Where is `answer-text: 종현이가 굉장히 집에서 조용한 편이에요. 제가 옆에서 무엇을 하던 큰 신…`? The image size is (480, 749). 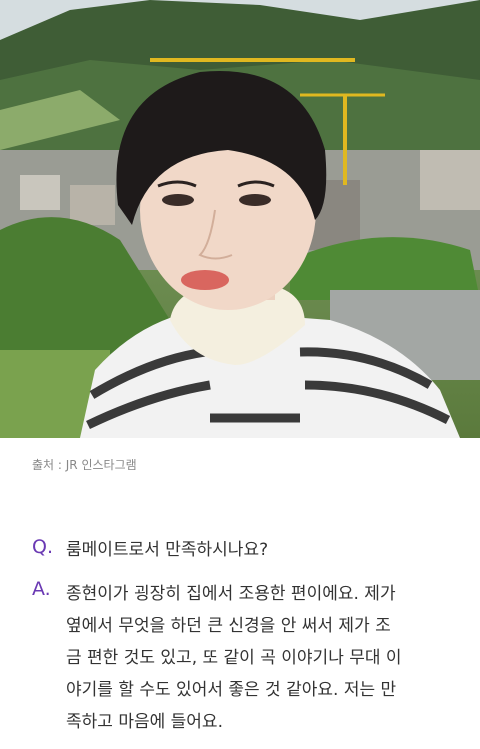
answer-text: 종현이가 굉장히 집에서 조용한 편이에요. 제가 옆에서 무엇을 하던 큰 신… is located at coordinates (234, 658).